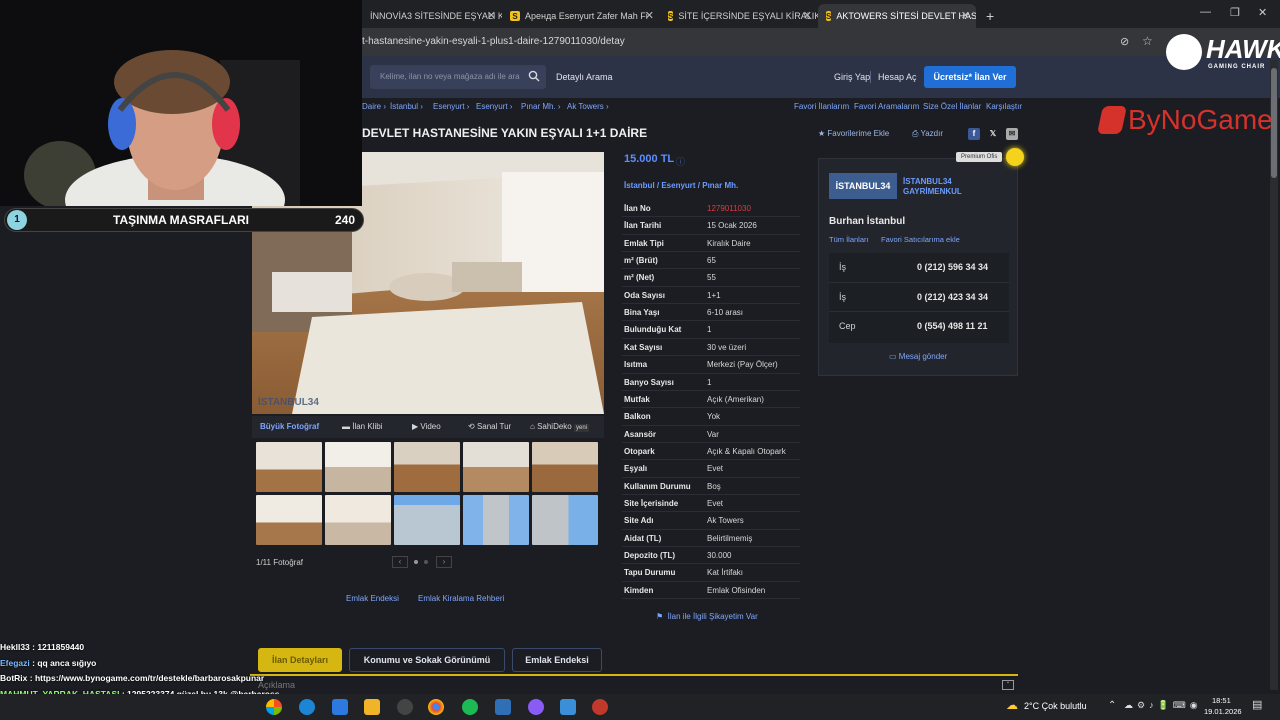  Describe the element at coordinates (707, 616) in the screenshot. I see `complaint-link: ⚑ İlan ile İlgili Şikayetim Var` at that location.